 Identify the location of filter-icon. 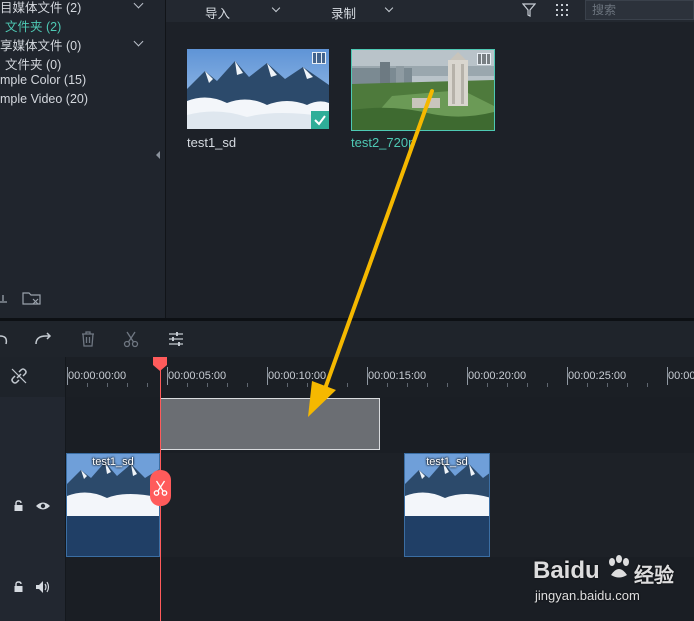
(529, 10).